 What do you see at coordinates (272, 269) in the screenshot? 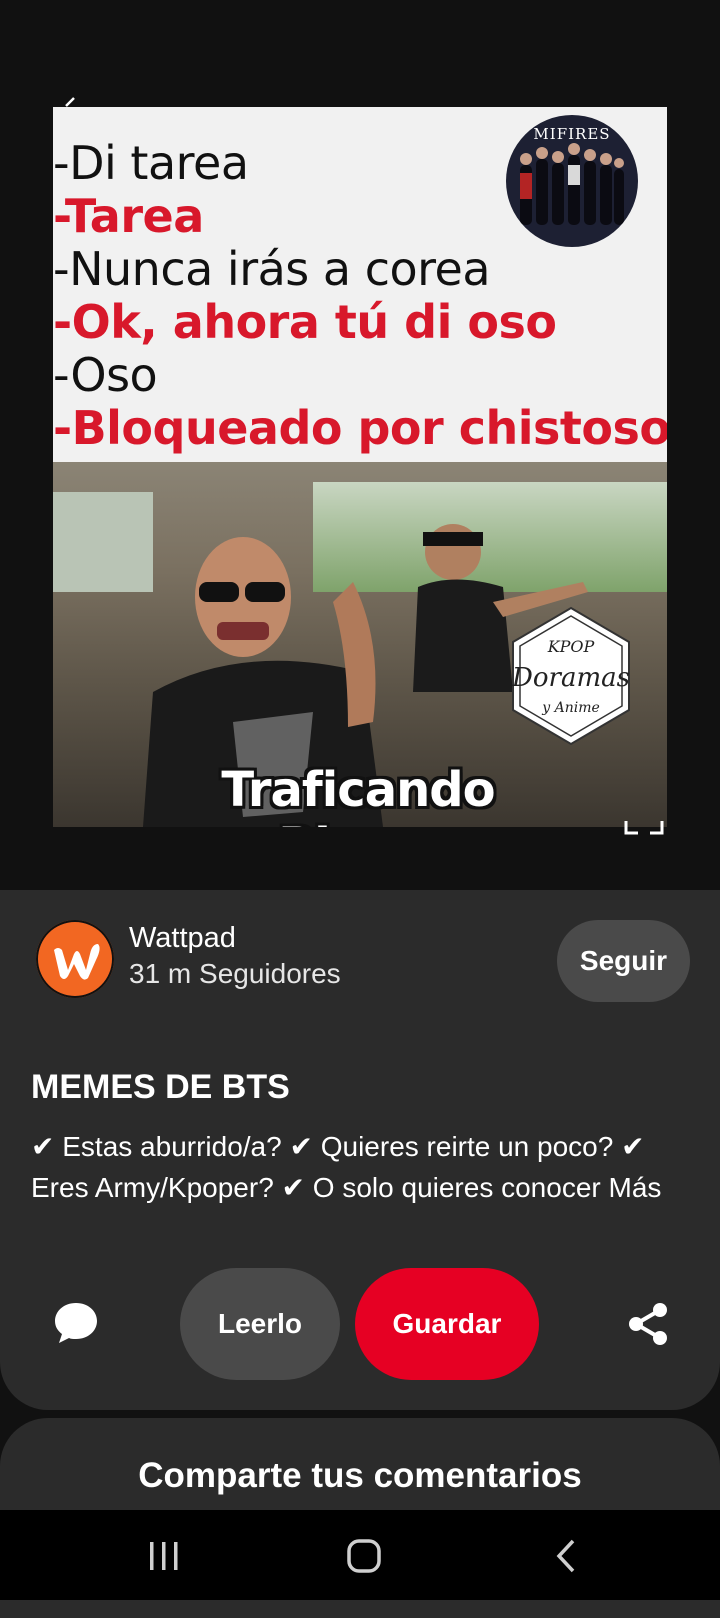
I see `meme-line: -Nunca irás a corea` at bounding box center [272, 269].